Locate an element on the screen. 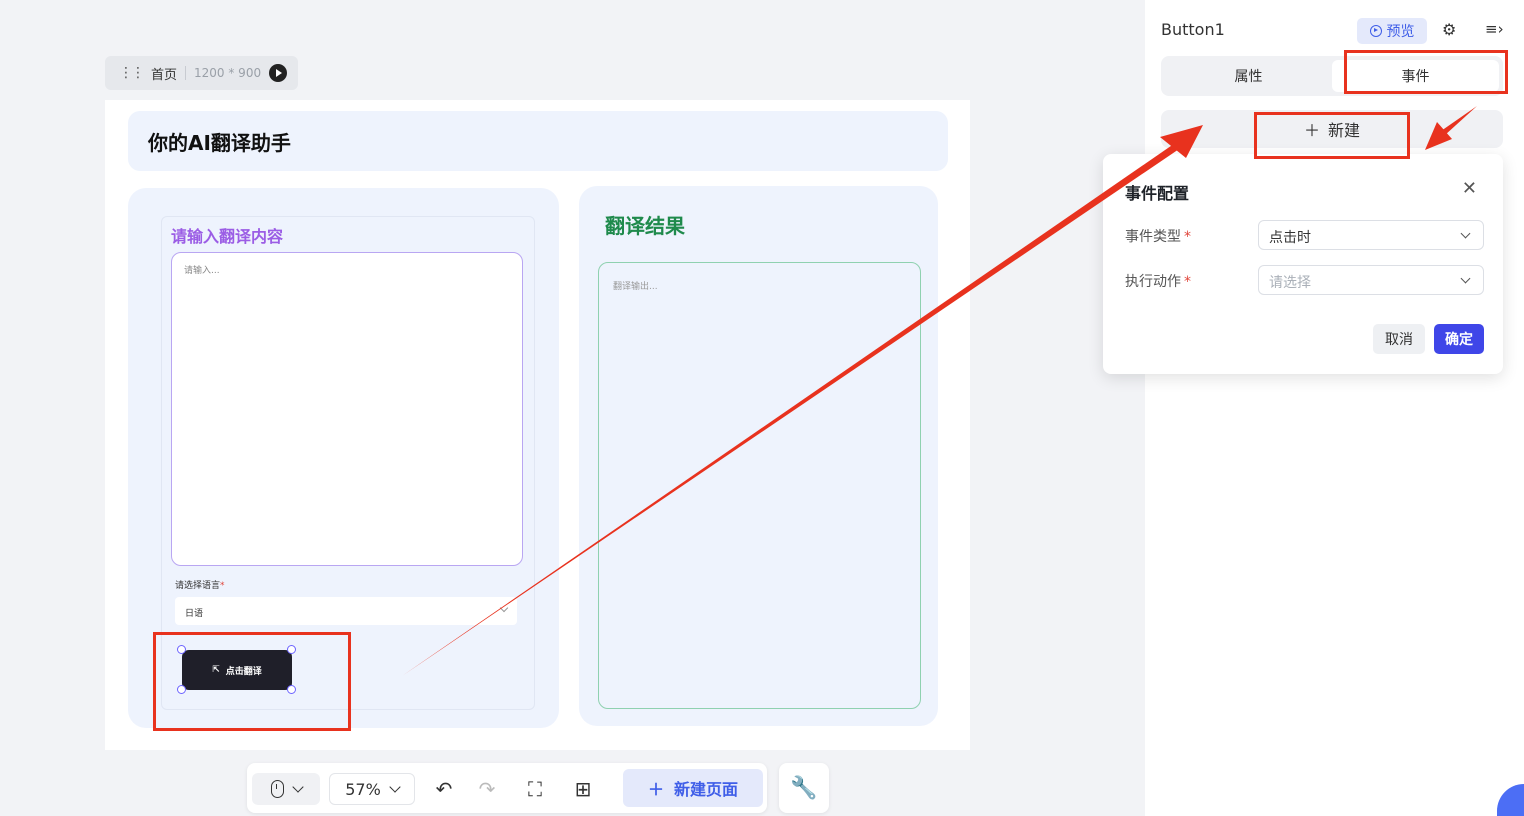  drag-handle-icon: ⋮⋮ is located at coordinates (132, 73).